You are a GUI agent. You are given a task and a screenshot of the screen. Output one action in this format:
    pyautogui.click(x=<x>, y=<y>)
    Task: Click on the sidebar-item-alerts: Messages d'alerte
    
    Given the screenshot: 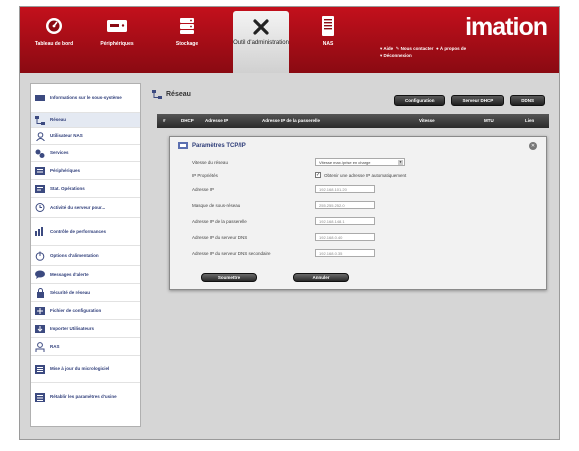 What is the action you would take?
    pyautogui.click(x=85, y=275)
    